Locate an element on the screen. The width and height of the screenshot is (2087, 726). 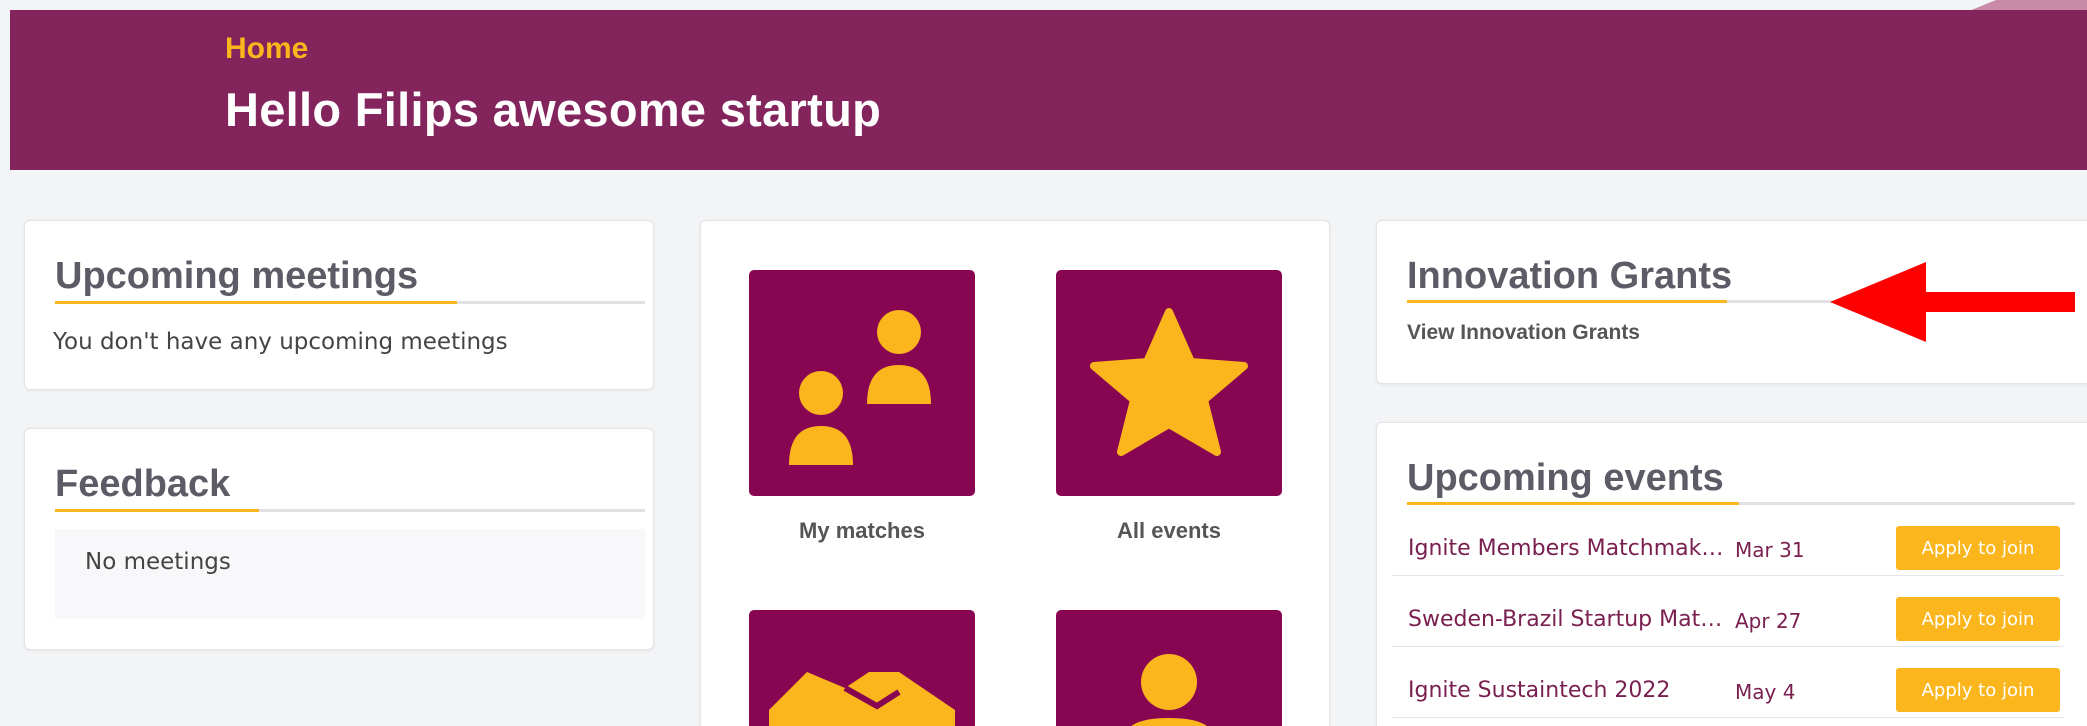
breadcrumb-home: Home is located at coordinates (266, 49).